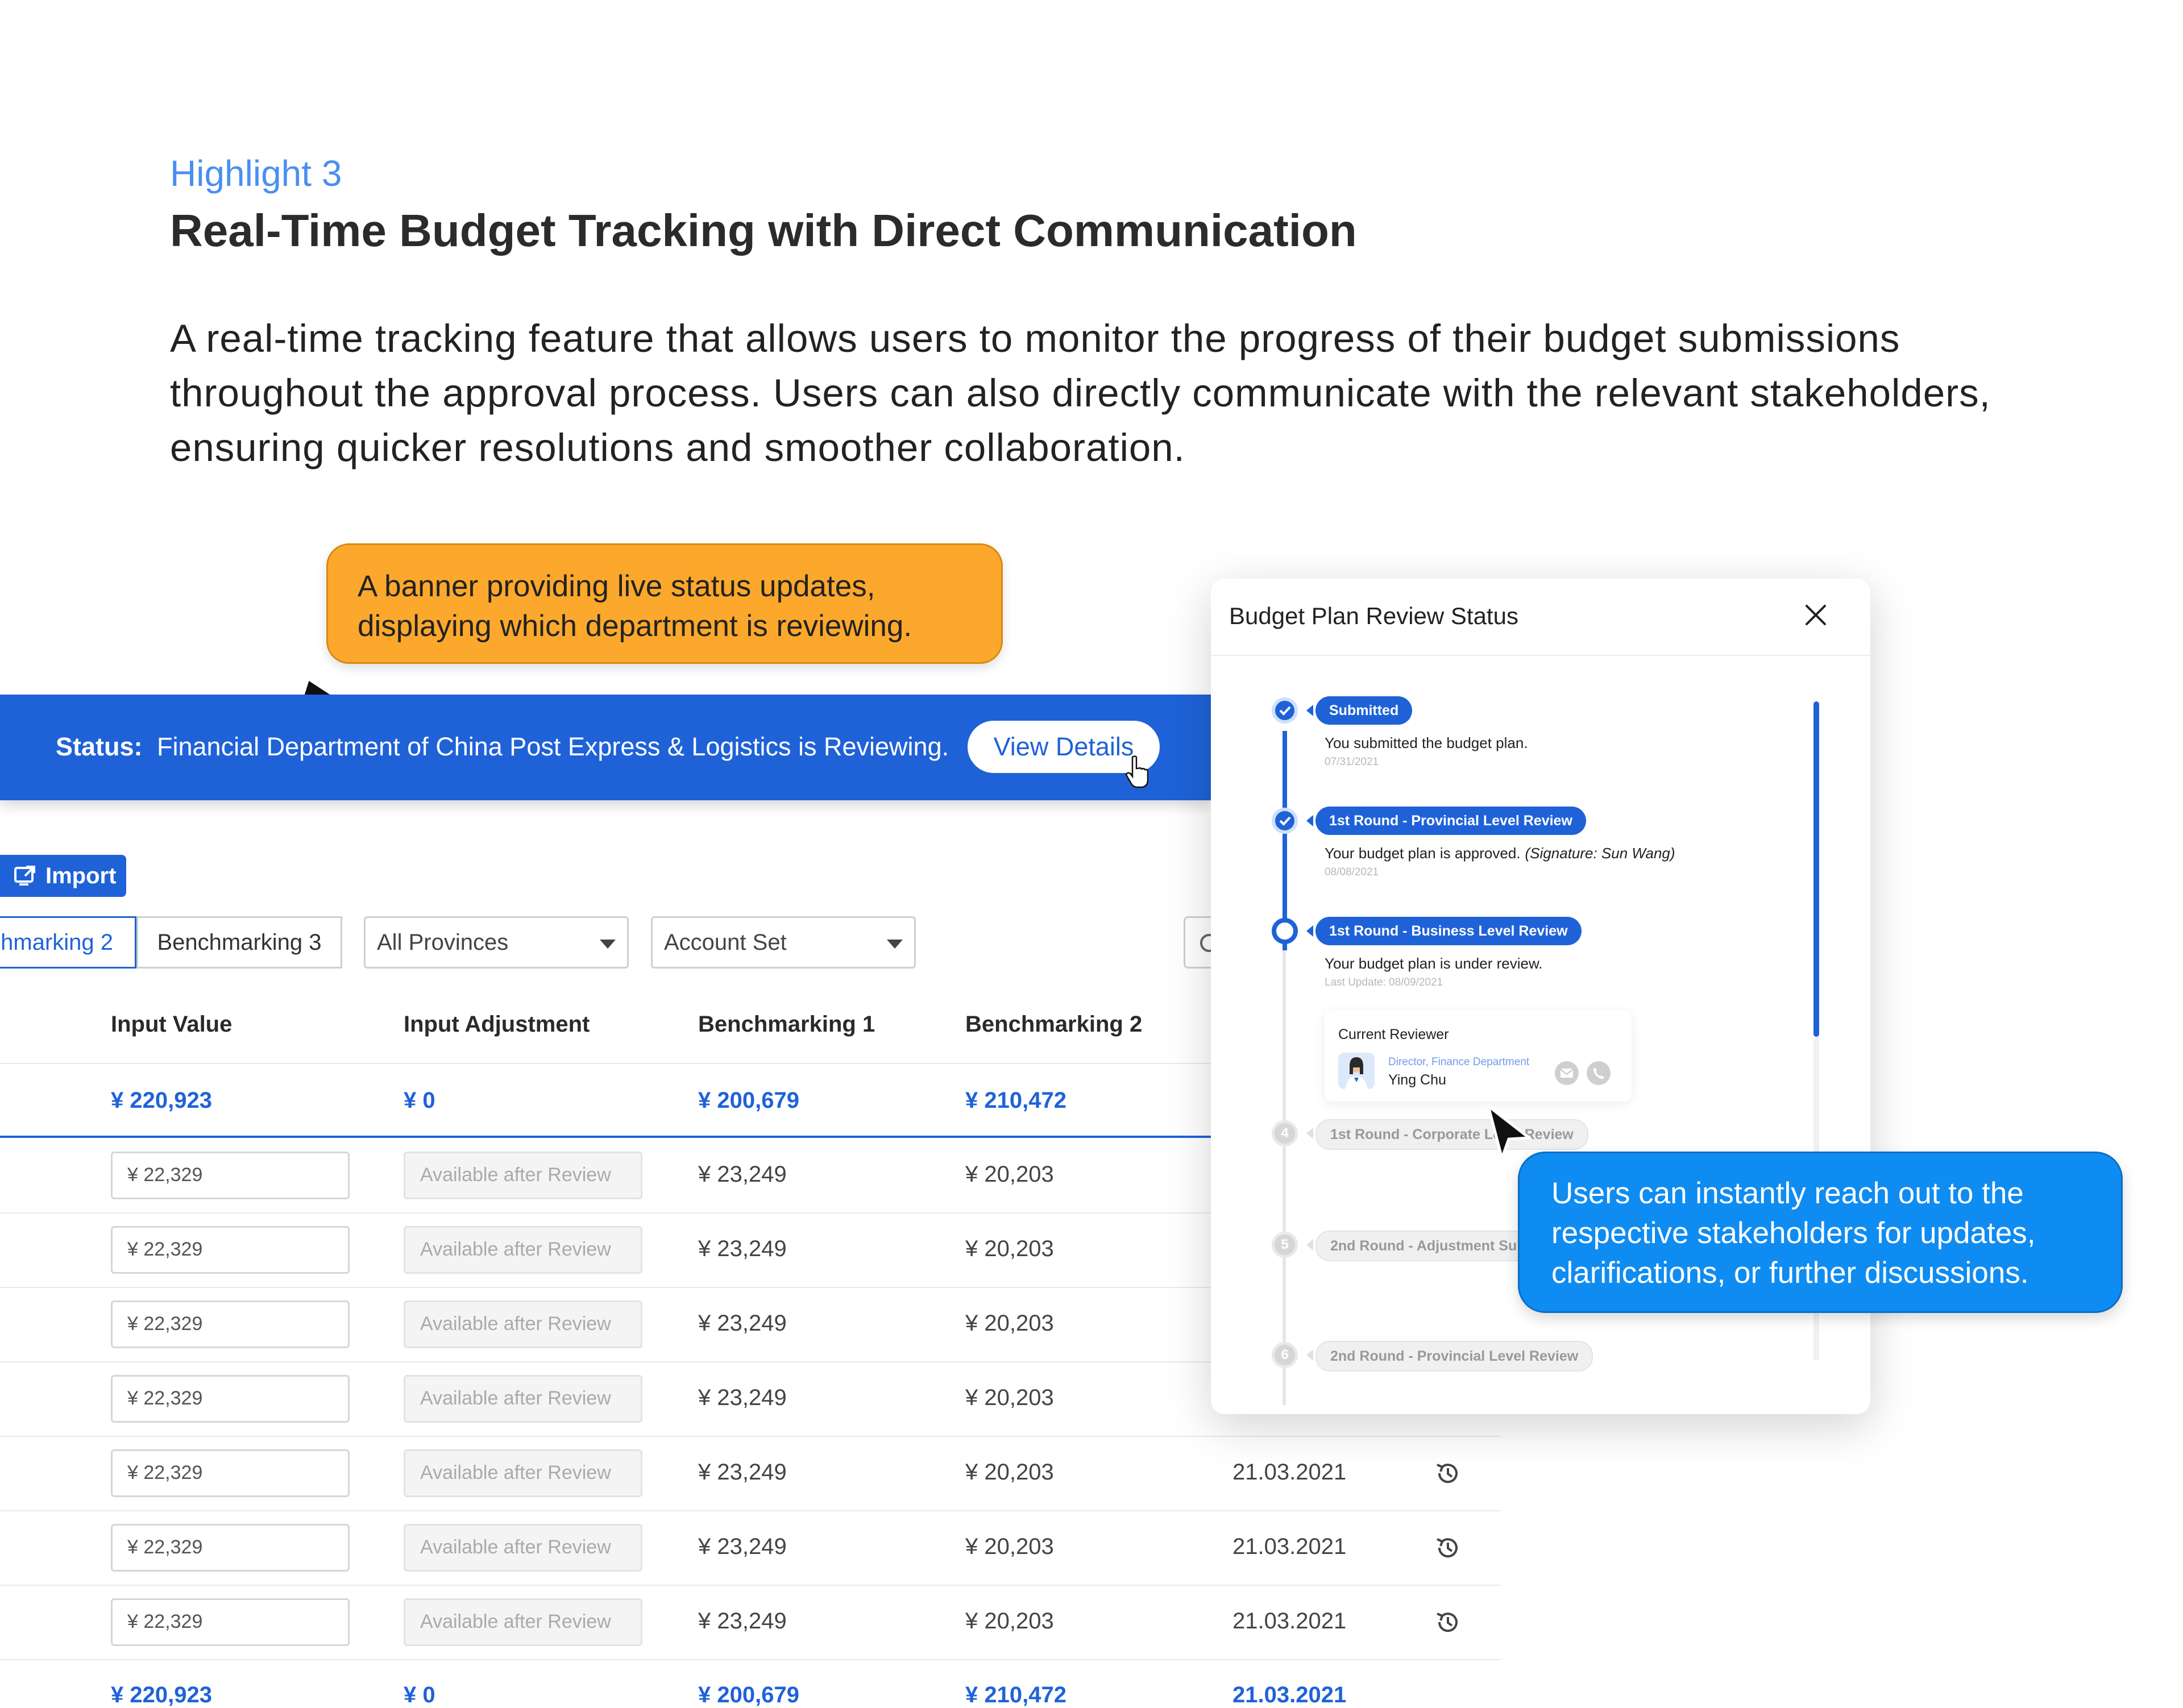 This screenshot has width=2183, height=1708. Describe the element at coordinates (1285, 931) in the screenshot. I see `step-current-icon` at that location.